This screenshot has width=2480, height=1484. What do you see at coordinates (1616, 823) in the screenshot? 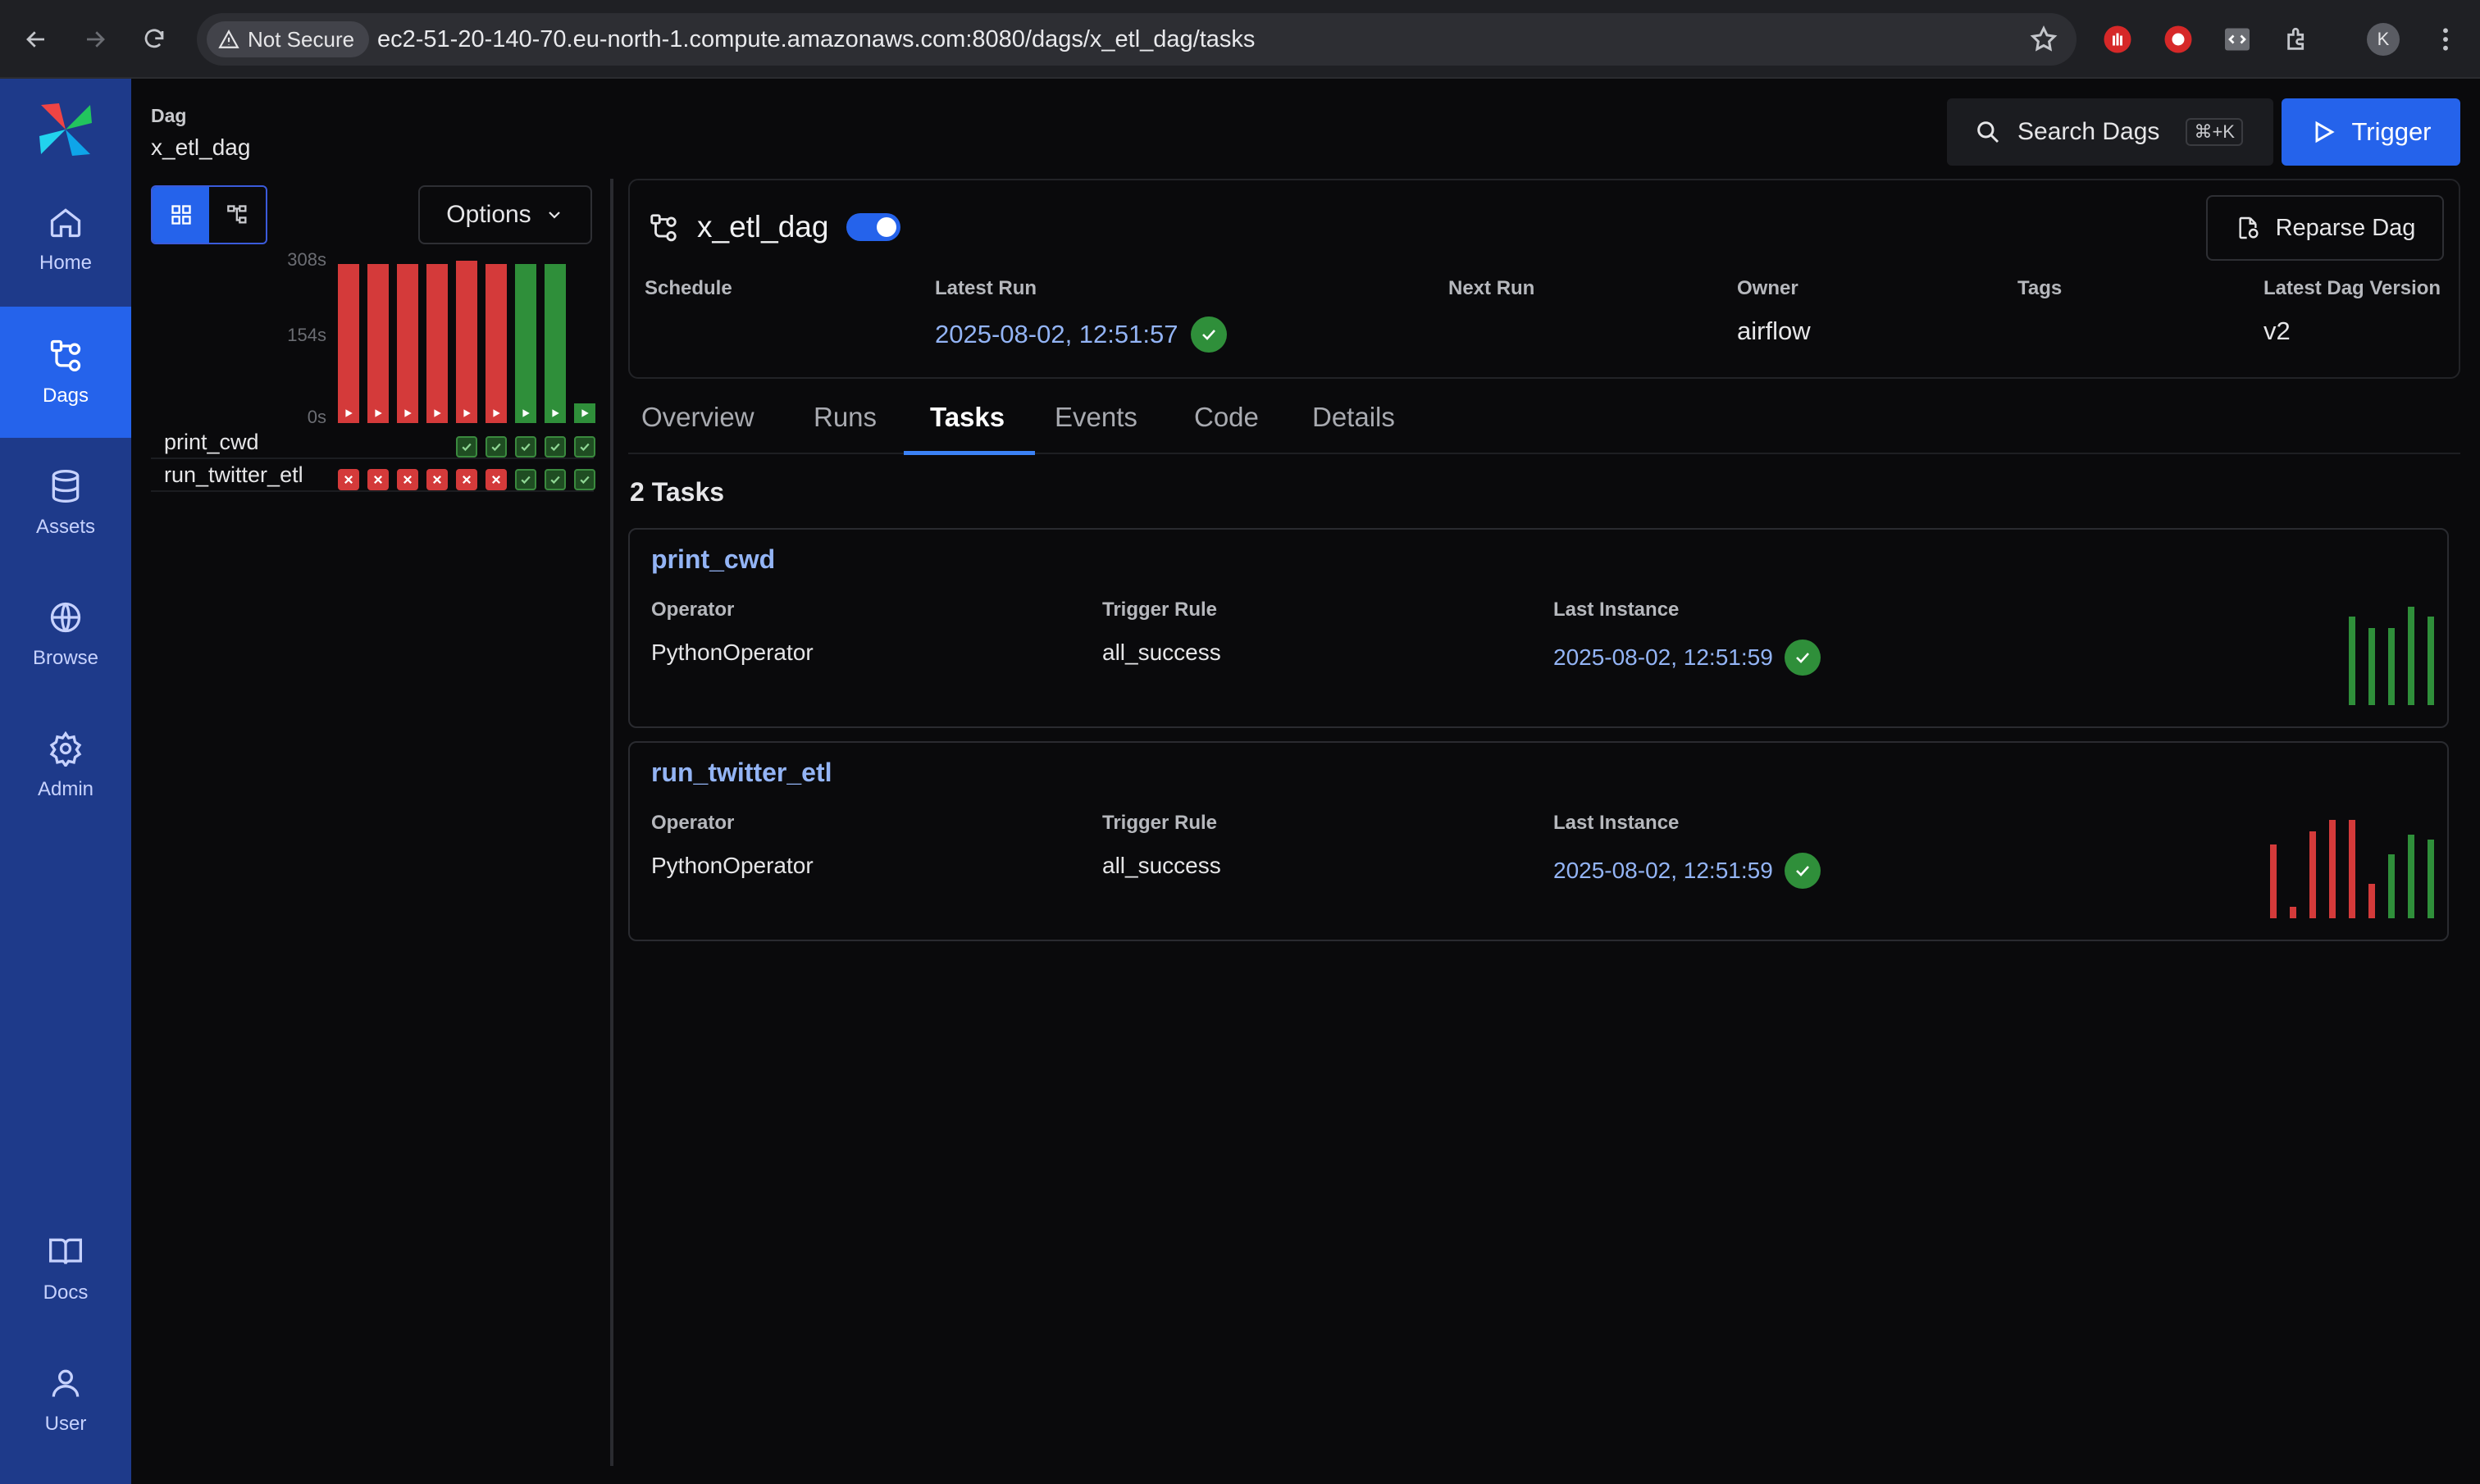
I see `last-instance-label: Last Instance` at bounding box center [1616, 823].